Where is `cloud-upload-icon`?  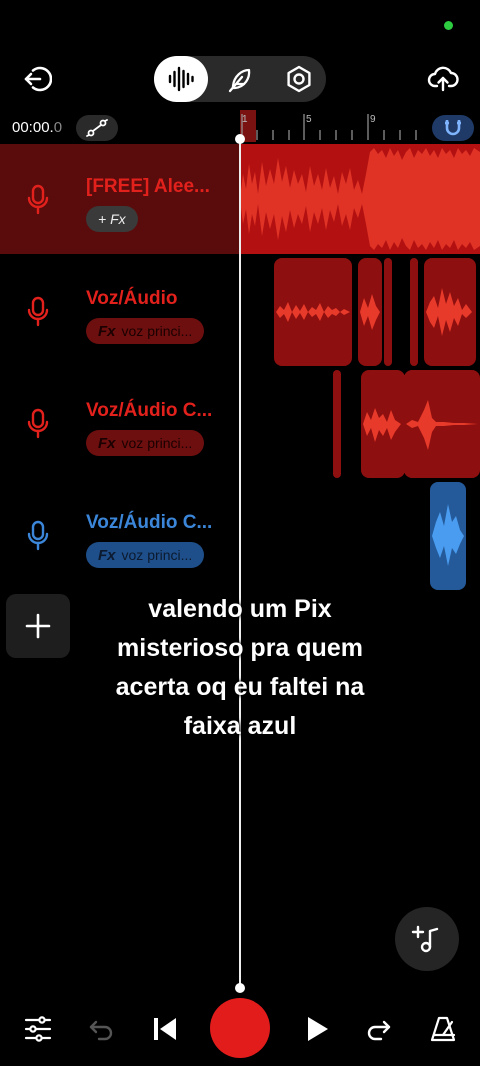 cloud-upload-icon is located at coordinates (443, 79).